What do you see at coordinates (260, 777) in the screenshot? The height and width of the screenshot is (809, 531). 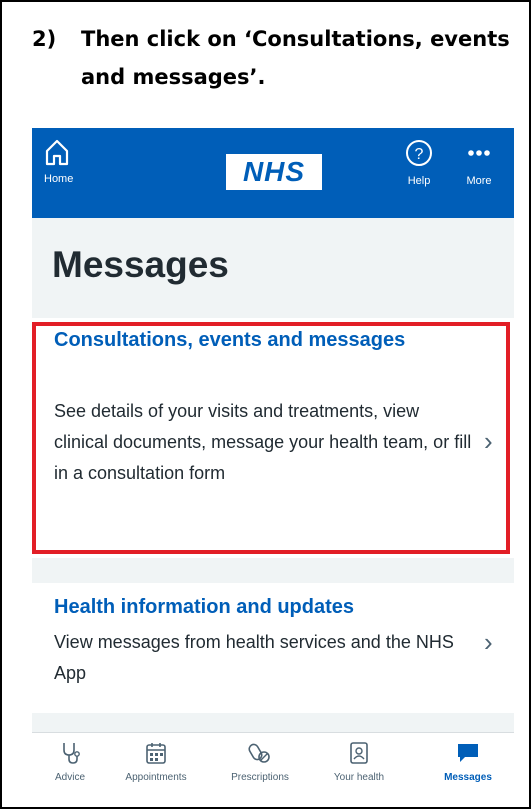 I see `tab-label: Prescriptions` at bounding box center [260, 777].